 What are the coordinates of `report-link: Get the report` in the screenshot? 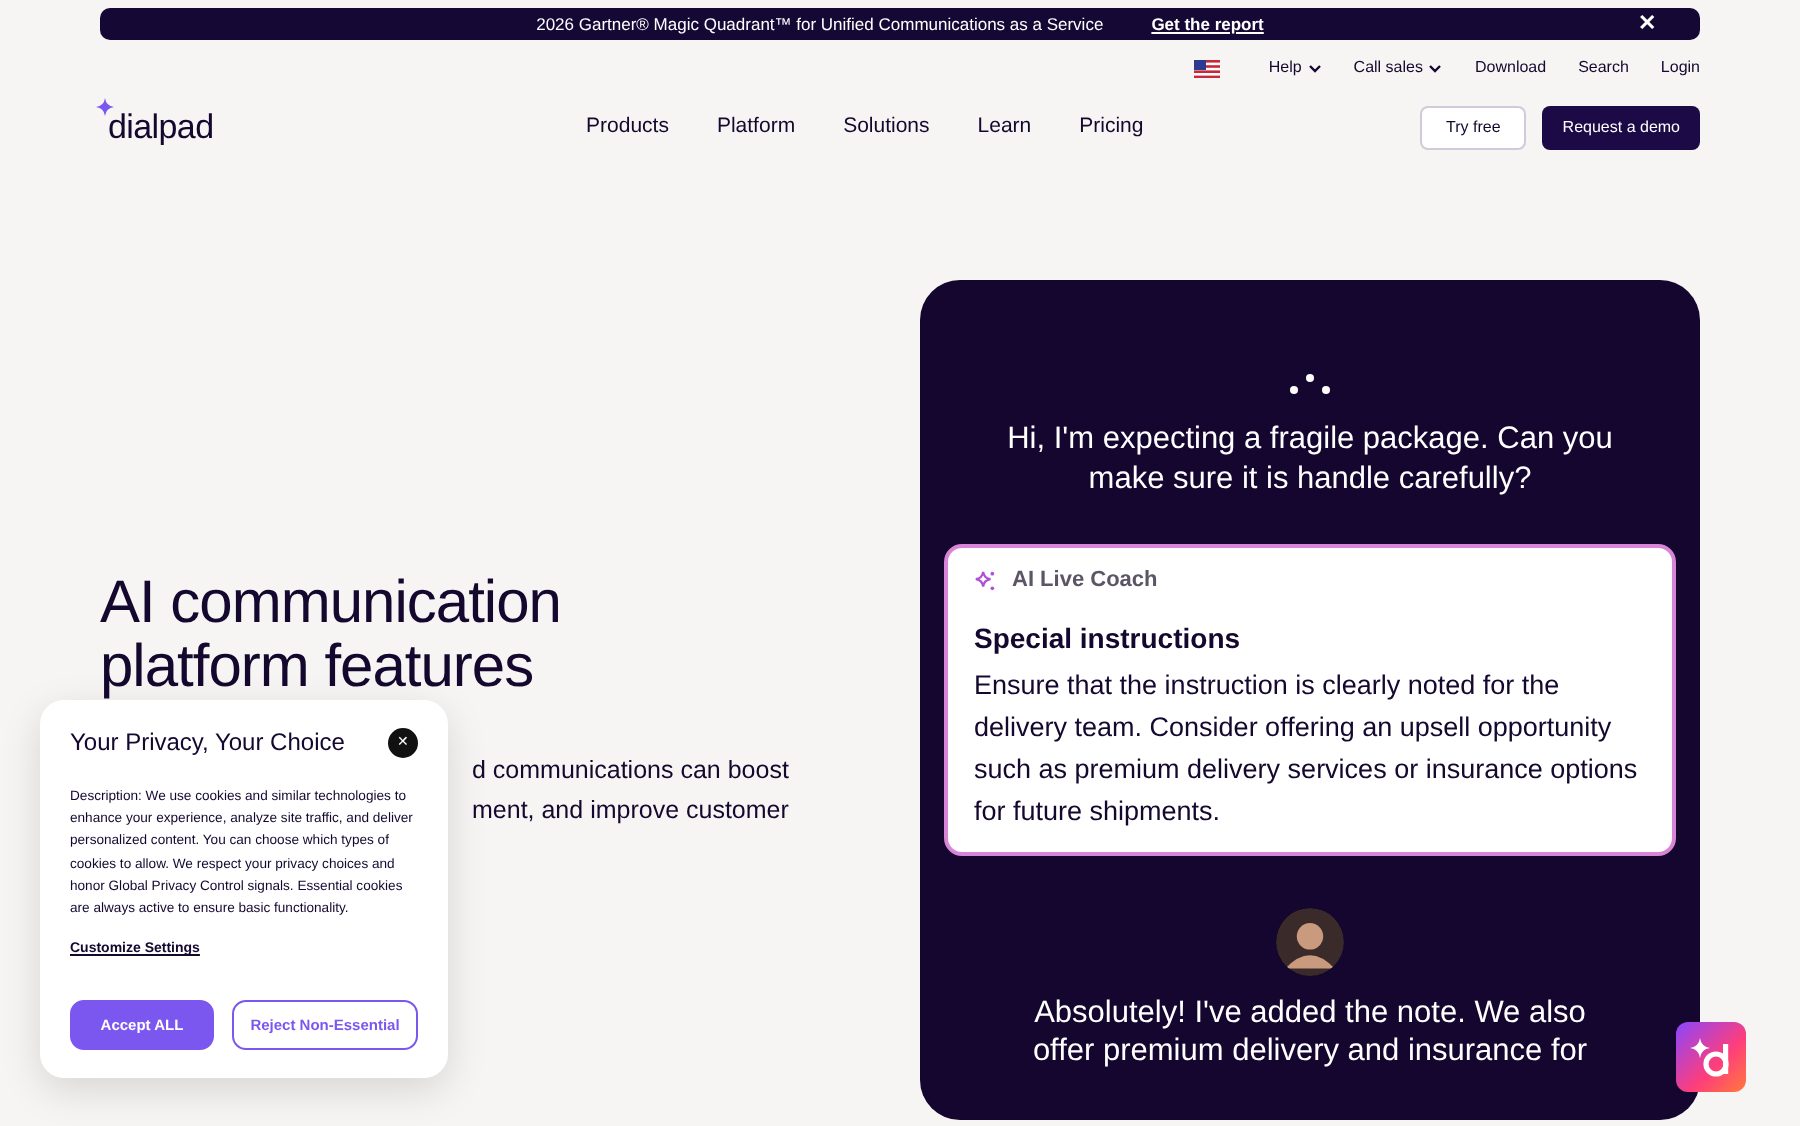 It's located at (1207, 24).